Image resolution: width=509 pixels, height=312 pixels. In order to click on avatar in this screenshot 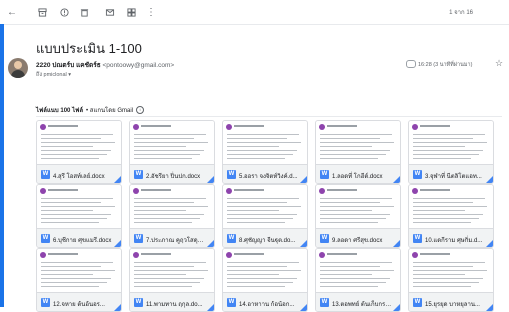, I will do `click(18, 68)`.